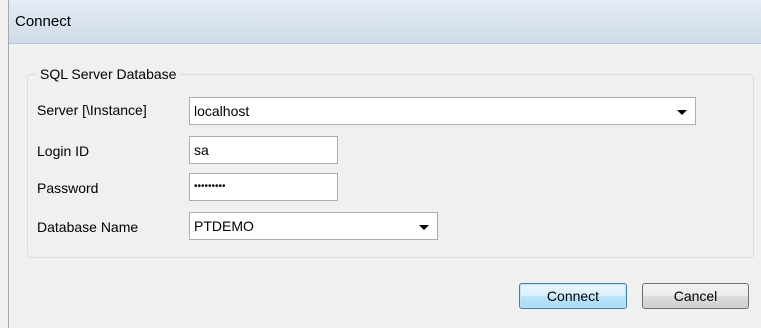  What do you see at coordinates (92, 110) in the screenshot?
I see `server-label: Server [\Instance]` at bounding box center [92, 110].